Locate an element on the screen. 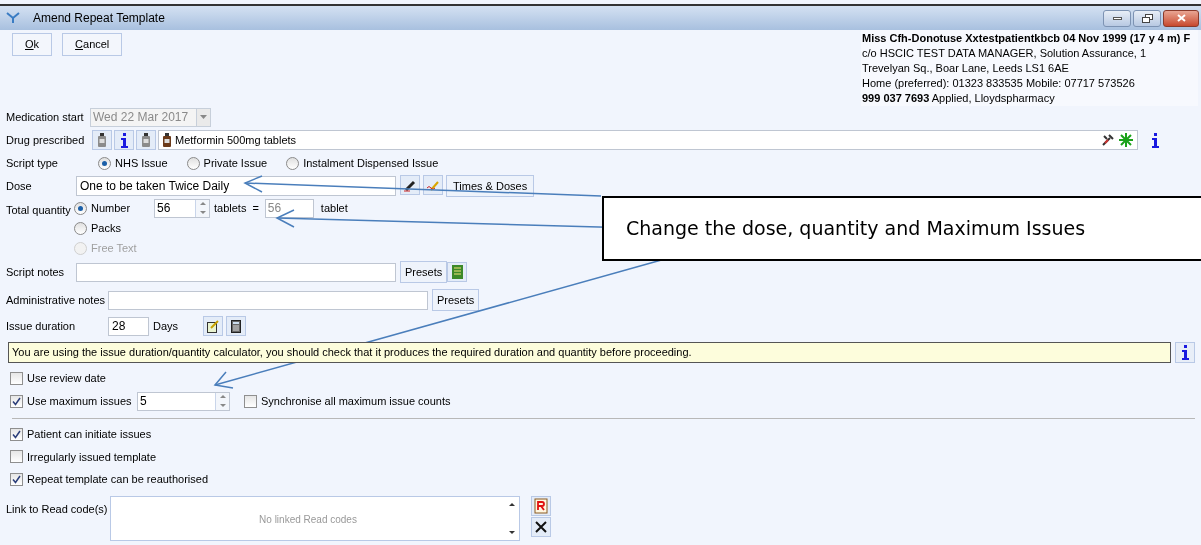 This screenshot has height=545, width=1201. callout-text: Change the dose, quantity and Maximum Issues is located at coordinates (856, 229).